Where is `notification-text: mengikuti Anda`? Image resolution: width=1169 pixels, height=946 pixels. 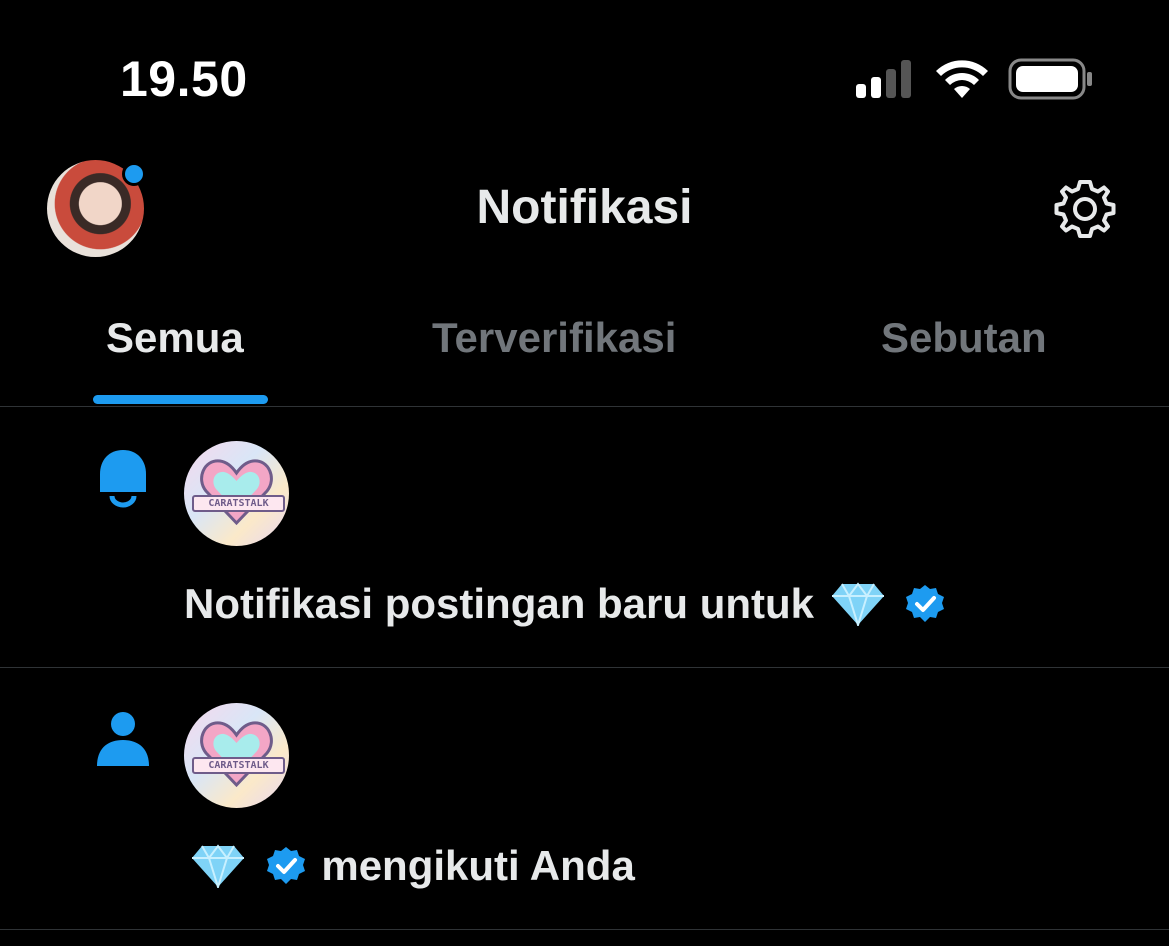 notification-text: mengikuti Anda is located at coordinates (410, 866).